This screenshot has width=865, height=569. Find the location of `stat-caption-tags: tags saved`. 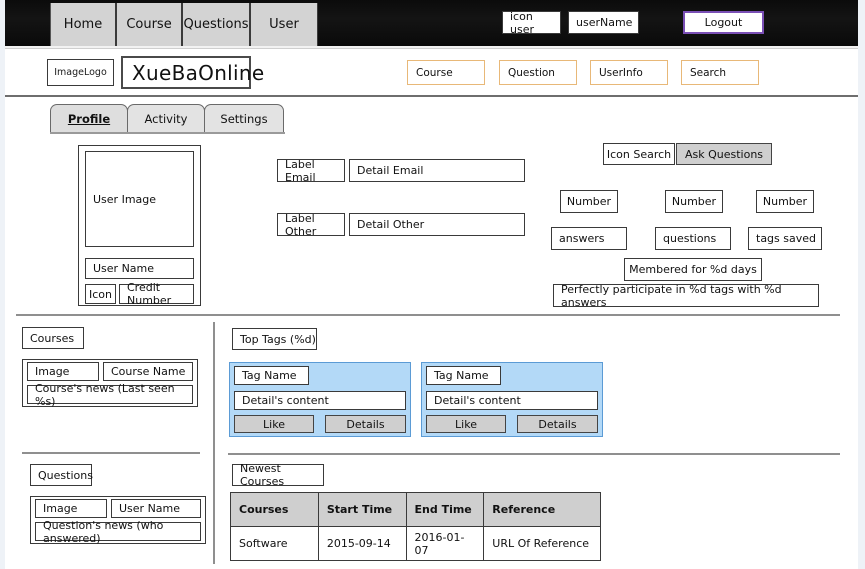

stat-caption-tags: tags saved is located at coordinates (785, 238).